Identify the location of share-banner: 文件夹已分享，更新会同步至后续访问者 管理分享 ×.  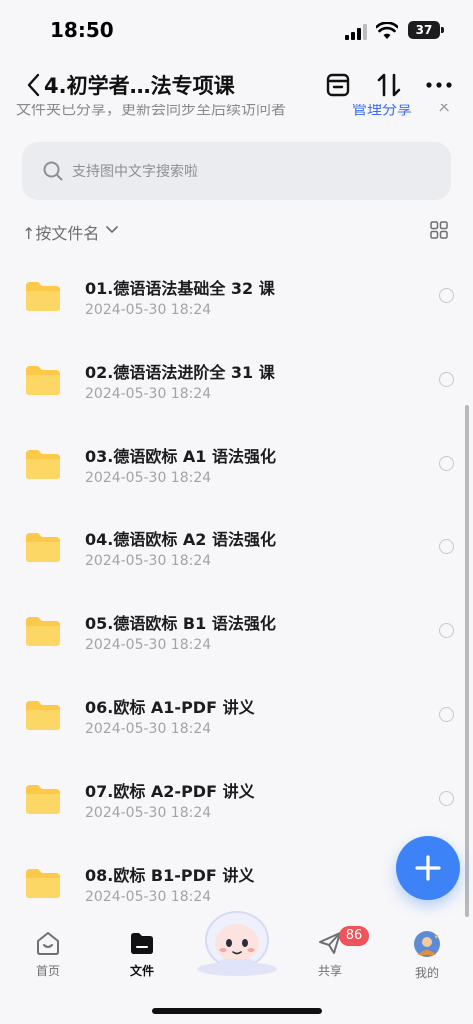
(236, 115).